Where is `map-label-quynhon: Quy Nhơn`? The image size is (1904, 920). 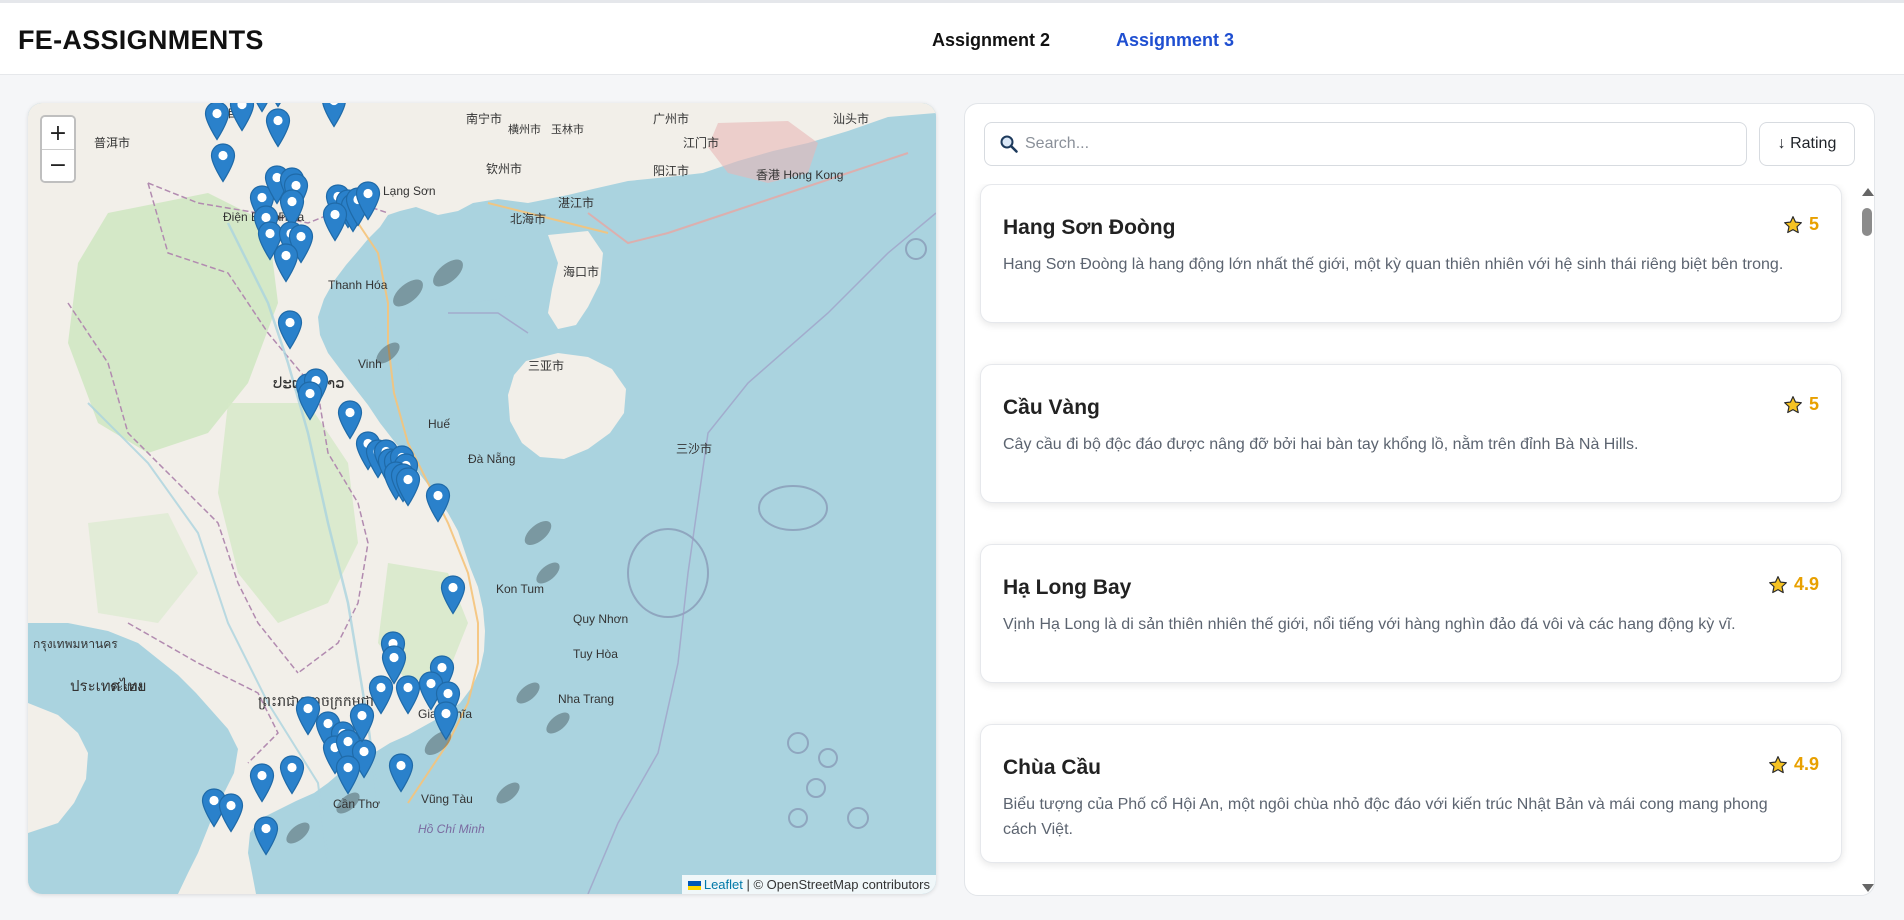
map-label-quynhon: Quy Nhơn is located at coordinates (600, 619).